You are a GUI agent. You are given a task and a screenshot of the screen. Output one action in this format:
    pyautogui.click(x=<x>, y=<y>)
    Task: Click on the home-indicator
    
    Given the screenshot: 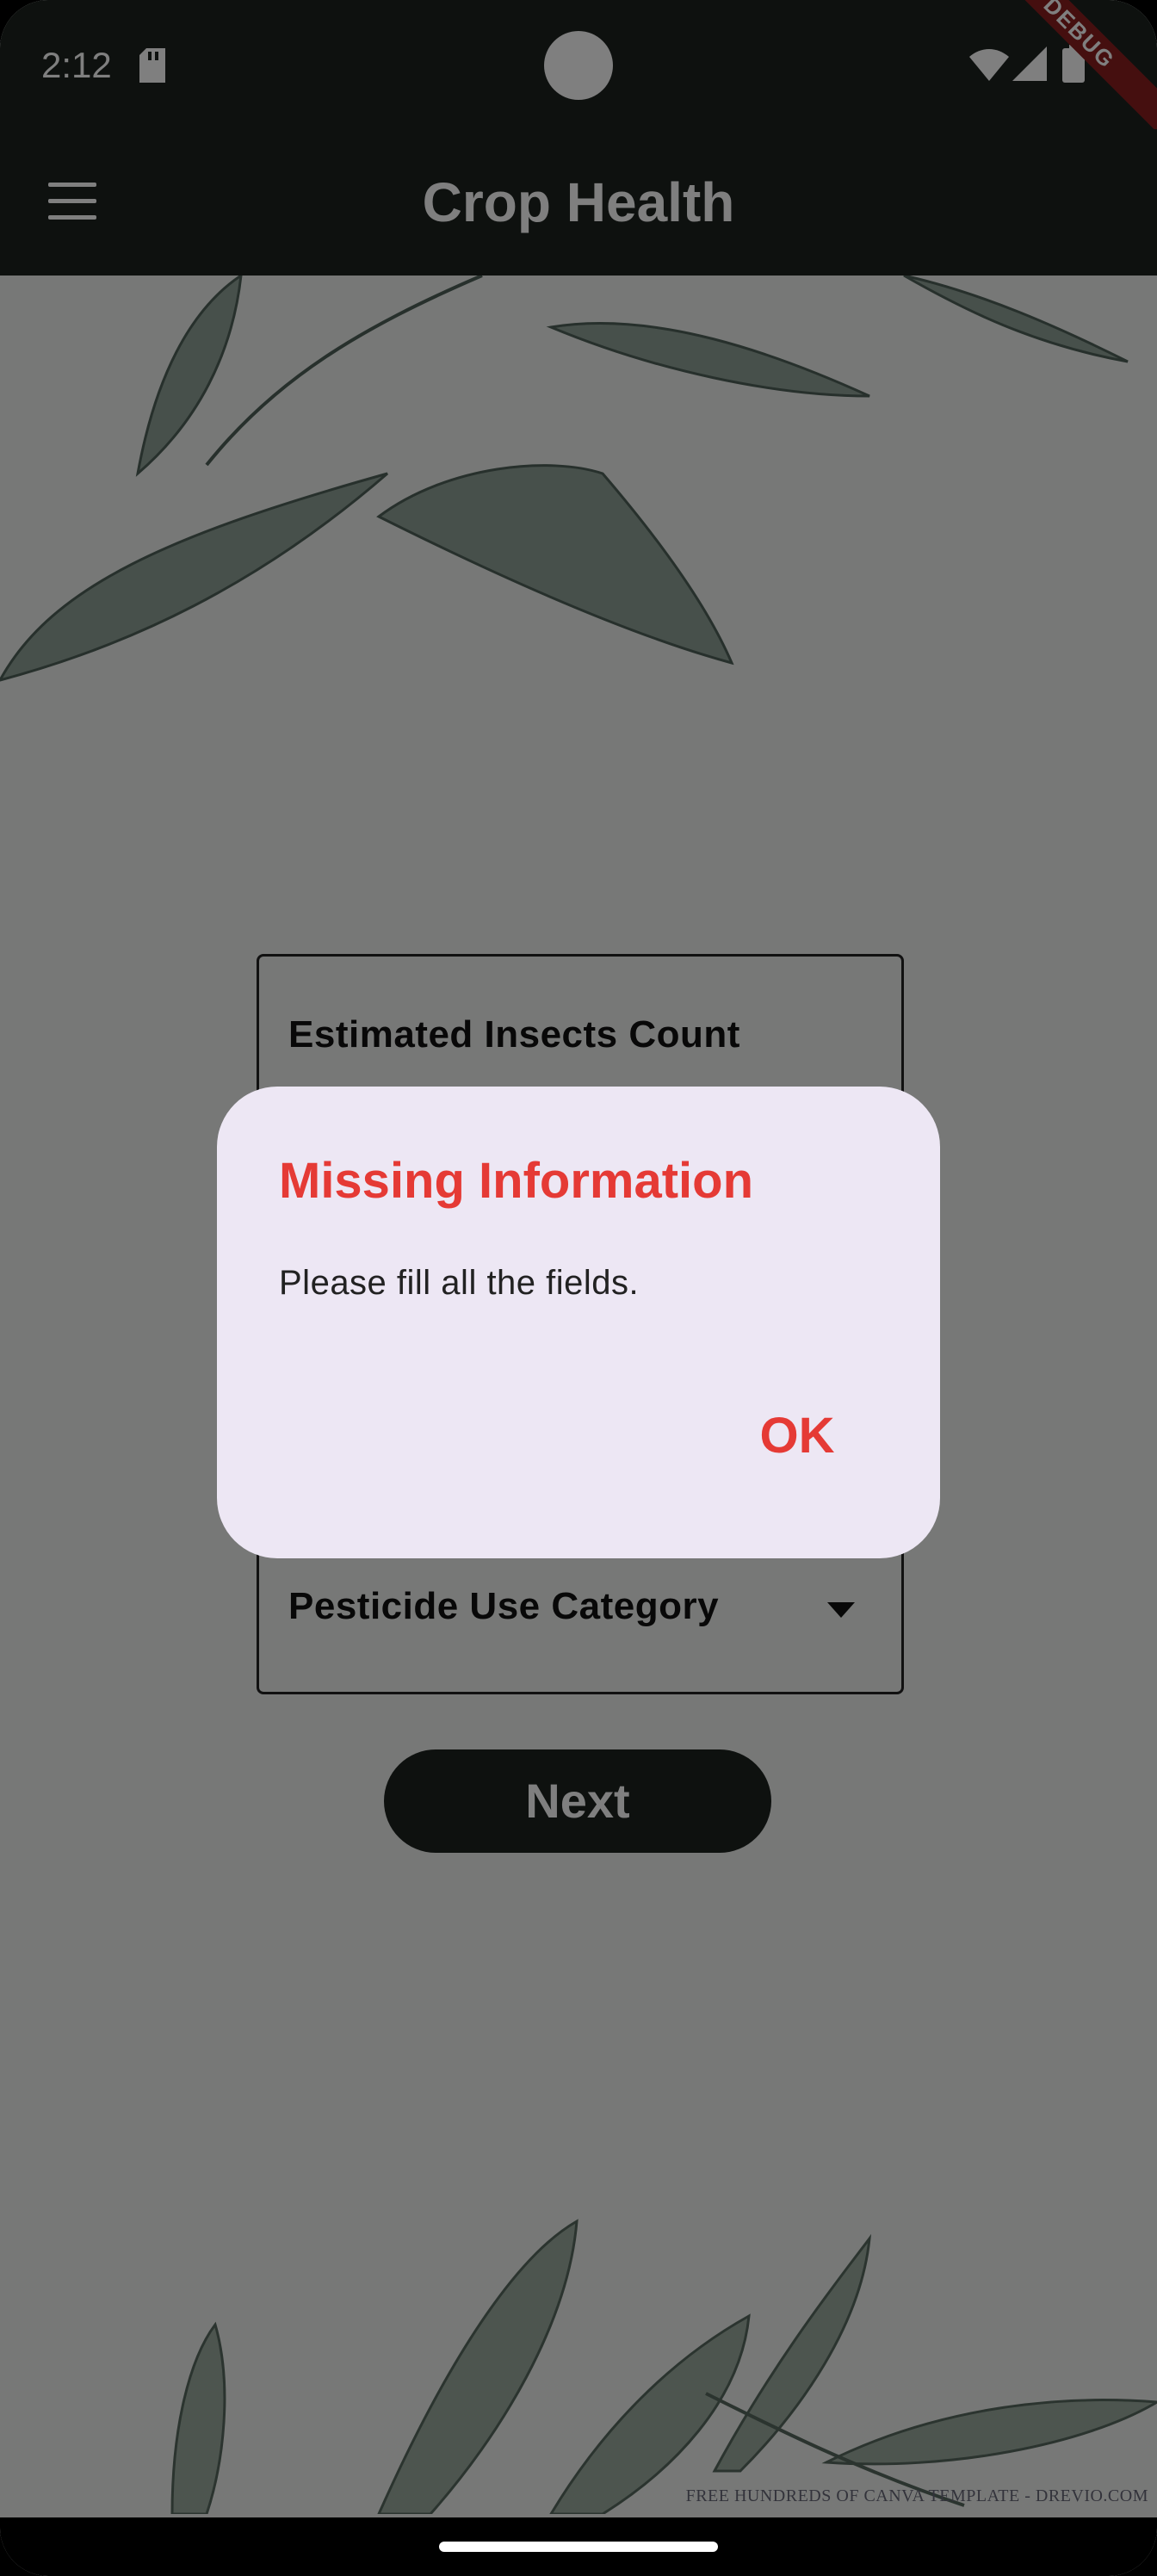 What is the action you would take?
    pyautogui.click(x=579, y=2547)
    